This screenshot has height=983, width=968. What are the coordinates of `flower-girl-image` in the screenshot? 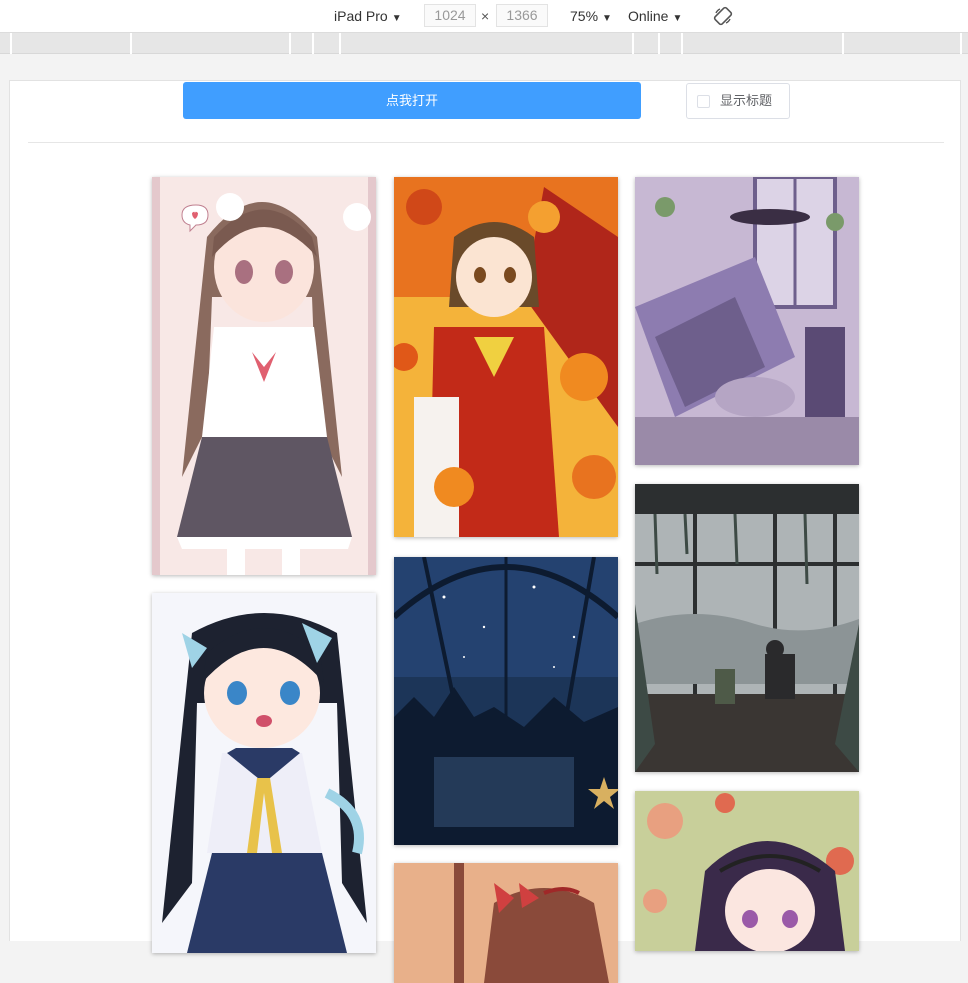 It's located at (747, 871).